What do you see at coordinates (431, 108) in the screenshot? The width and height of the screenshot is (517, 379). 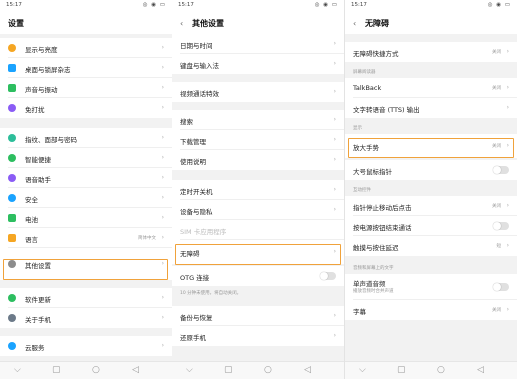 I see `settings-item-tts: 文字转语音 (TTS) 输出 ›` at bounding box center [431, 108].